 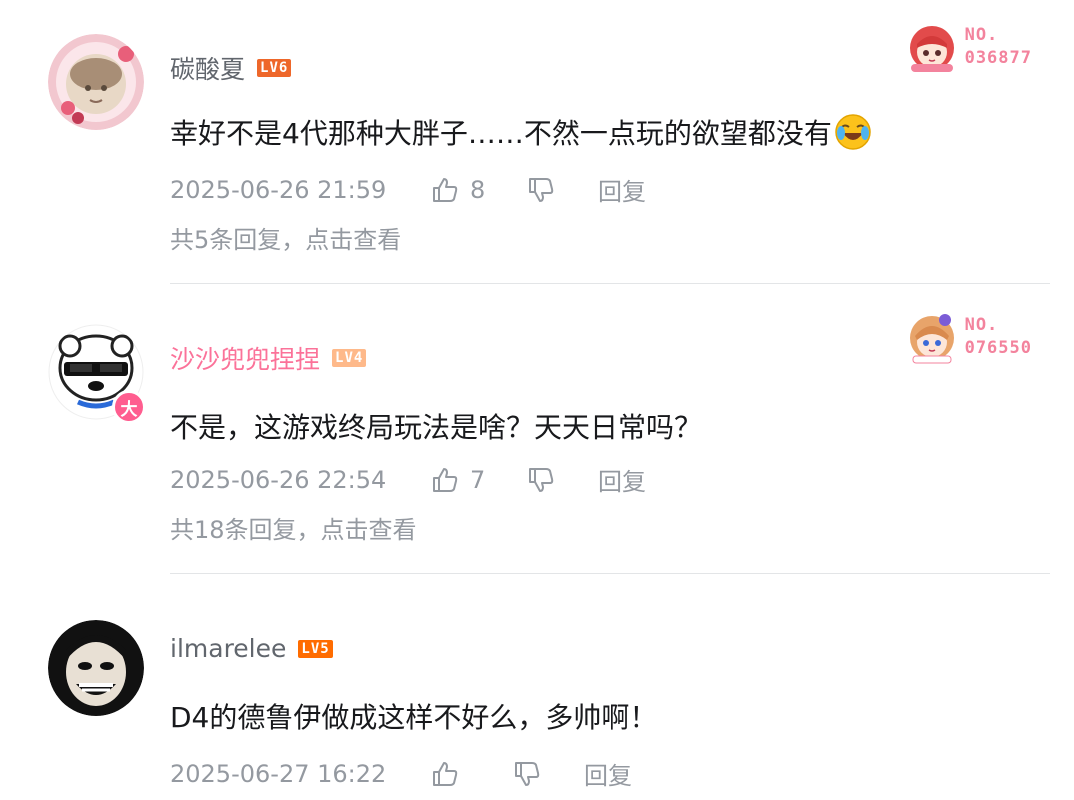 I want to click on level-badge: LV4, so click(x=349, y=358).